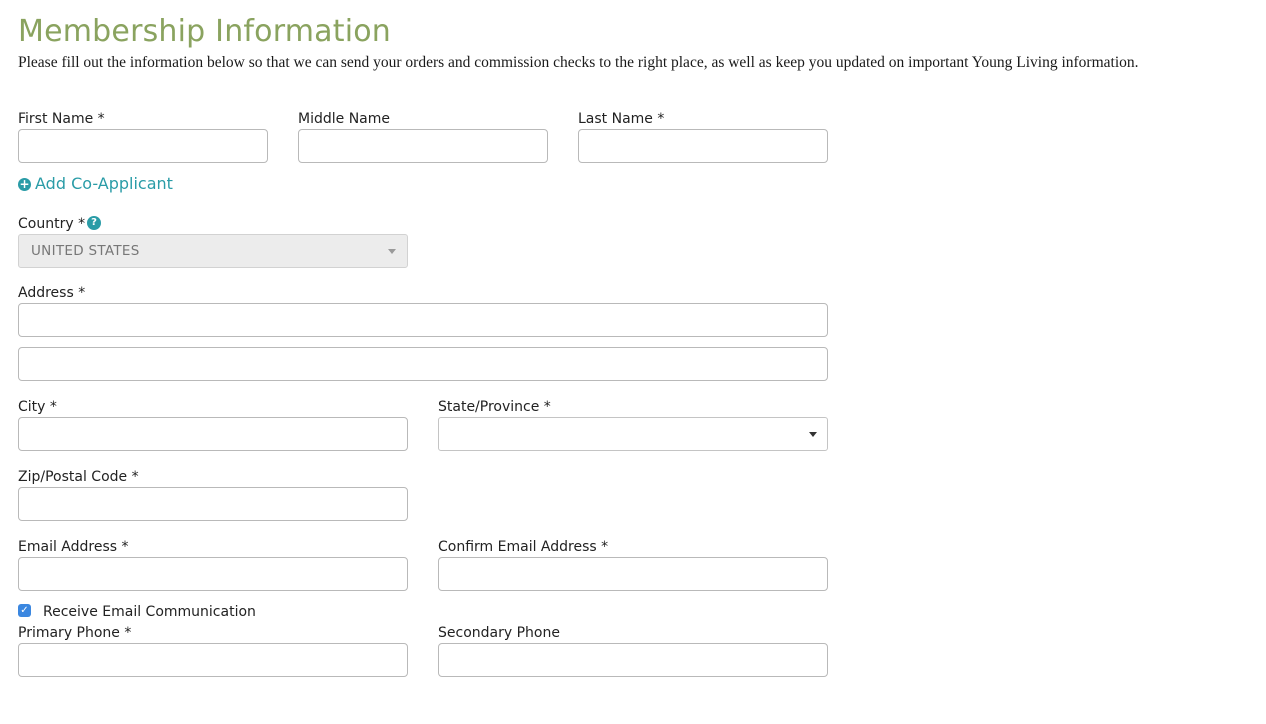 Image resolution: width=1266 pixels, height=724 pixels. Describe the element at coordinates (61, 119) in the screenshot. I see `first-name-label: First Name *` at that location.